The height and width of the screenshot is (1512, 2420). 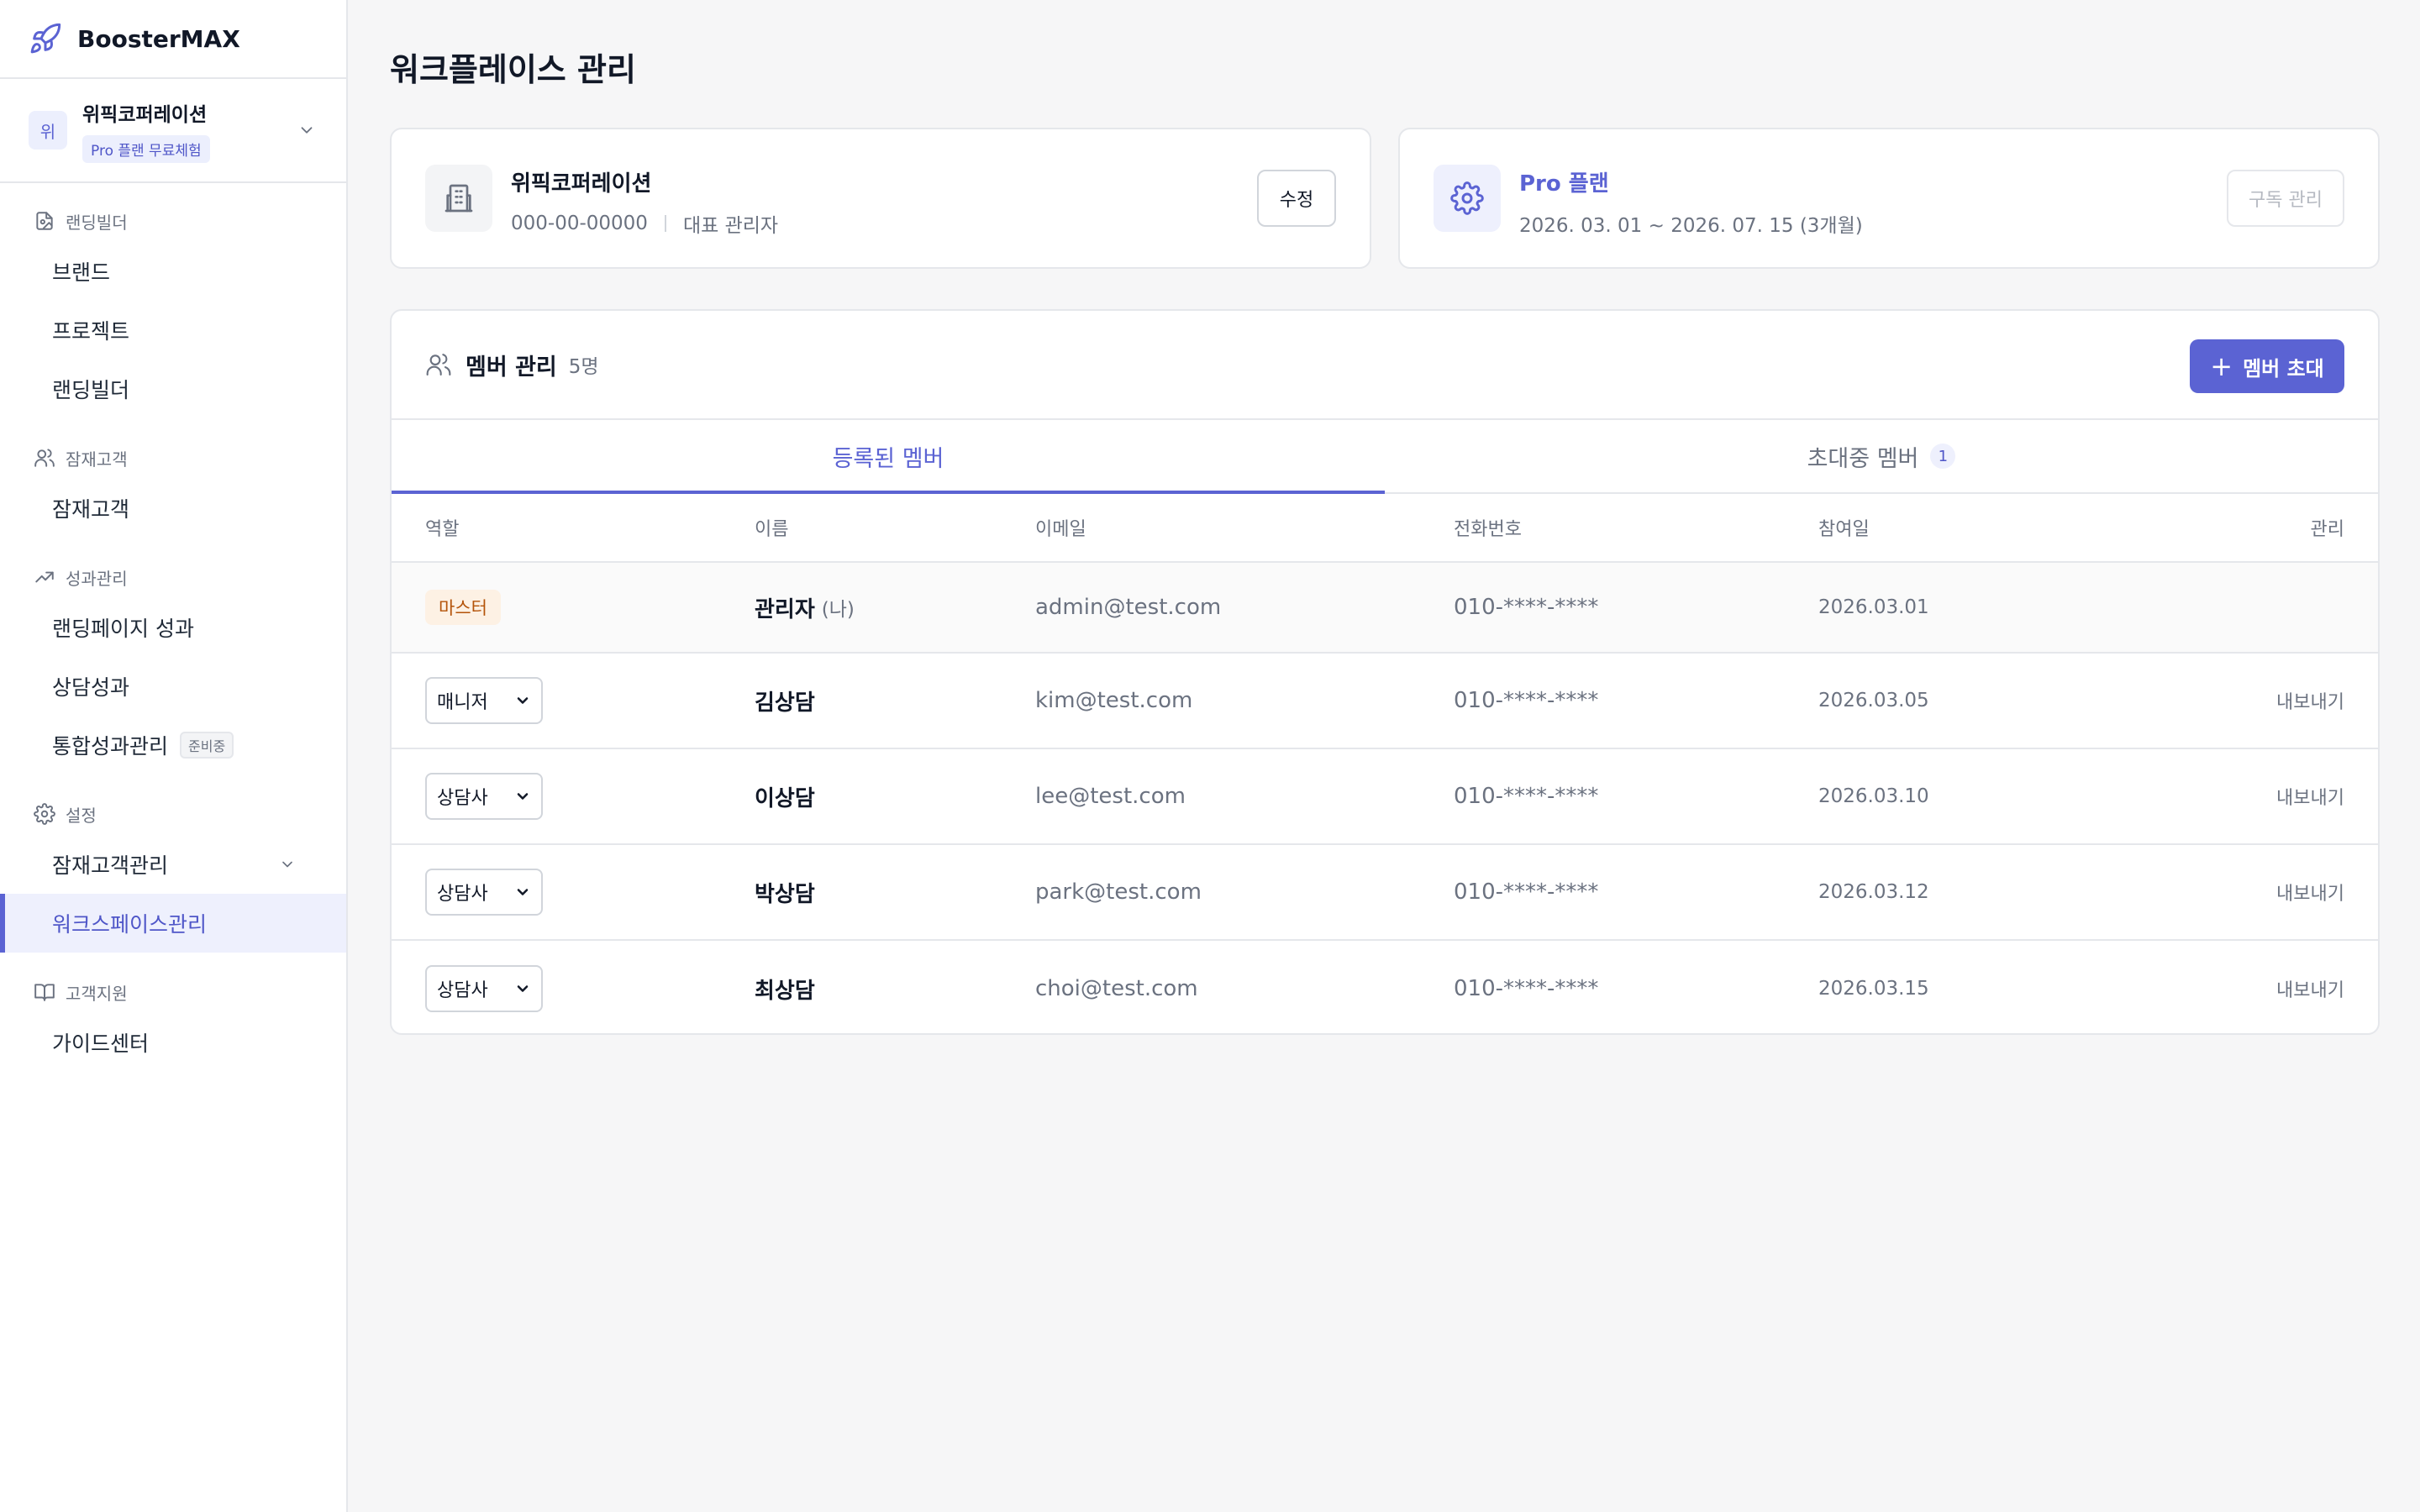 I want to click on tab-registered-members: 등록된 멤버, so click(x=889, y=457).